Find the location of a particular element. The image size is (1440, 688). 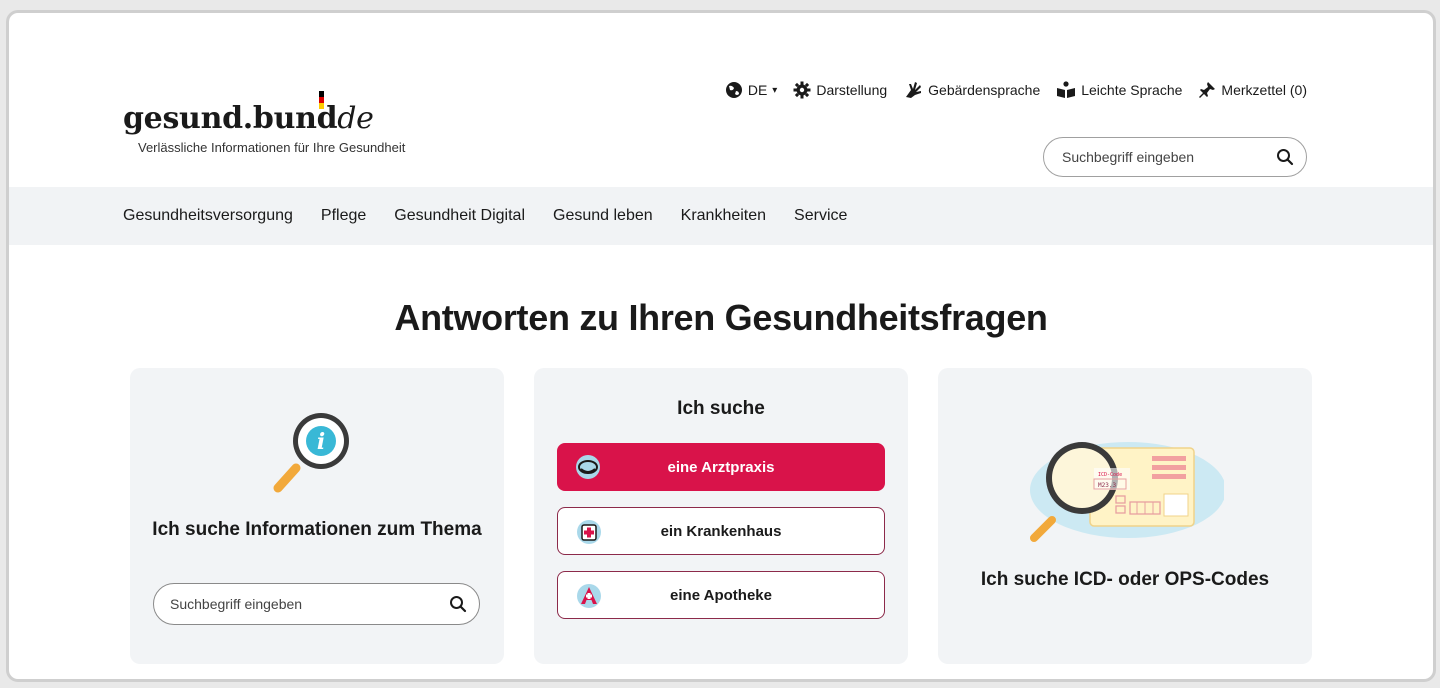

sign-language-link: Gebärdensprache is located at coordinates (971, 90).